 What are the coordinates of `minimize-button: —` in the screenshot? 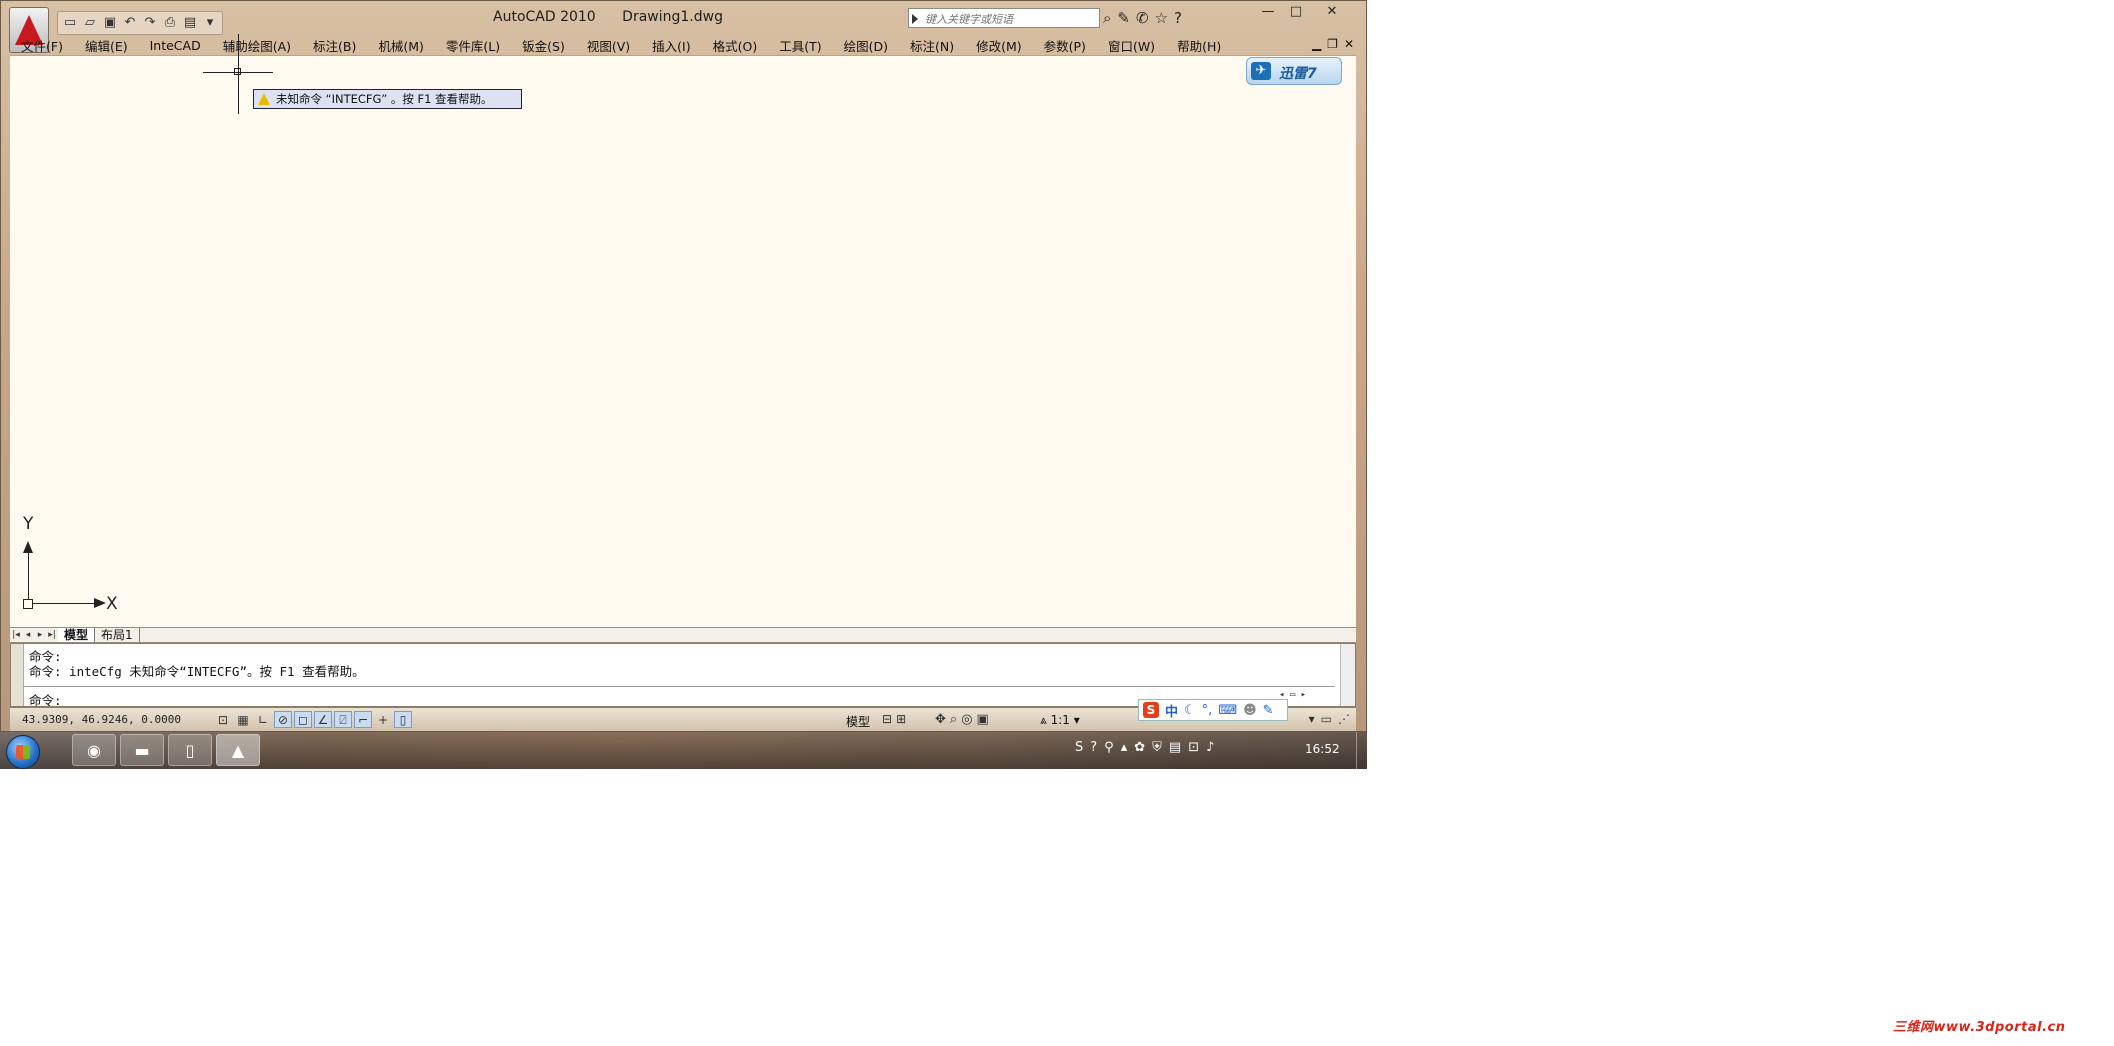 It's located at (1268, 12).